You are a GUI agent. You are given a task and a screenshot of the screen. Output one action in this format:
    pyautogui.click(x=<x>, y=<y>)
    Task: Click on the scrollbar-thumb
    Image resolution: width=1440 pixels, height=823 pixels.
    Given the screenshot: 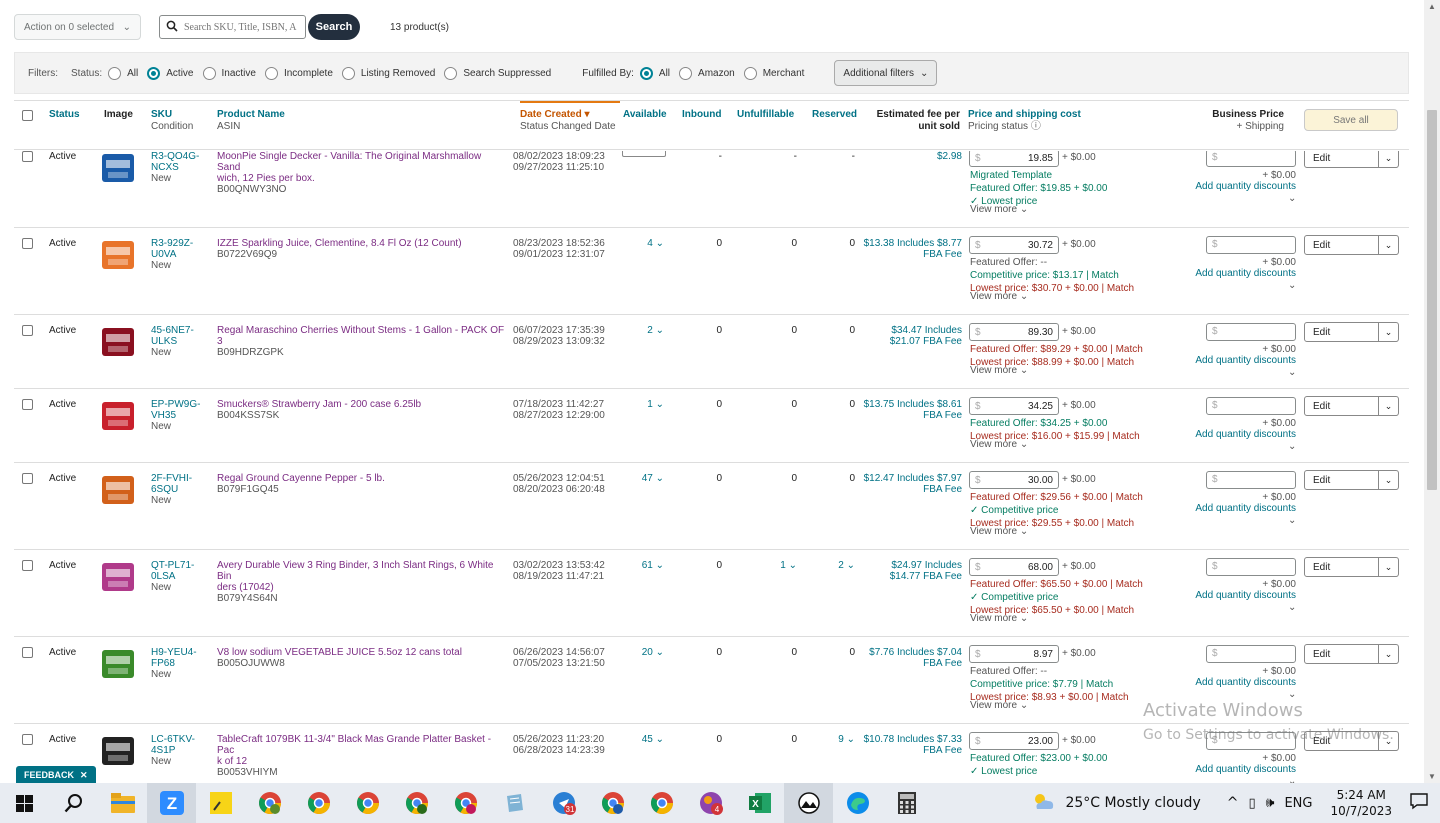 What is the action you would take?
    pyautogui.click(x=1432, y=300)
    